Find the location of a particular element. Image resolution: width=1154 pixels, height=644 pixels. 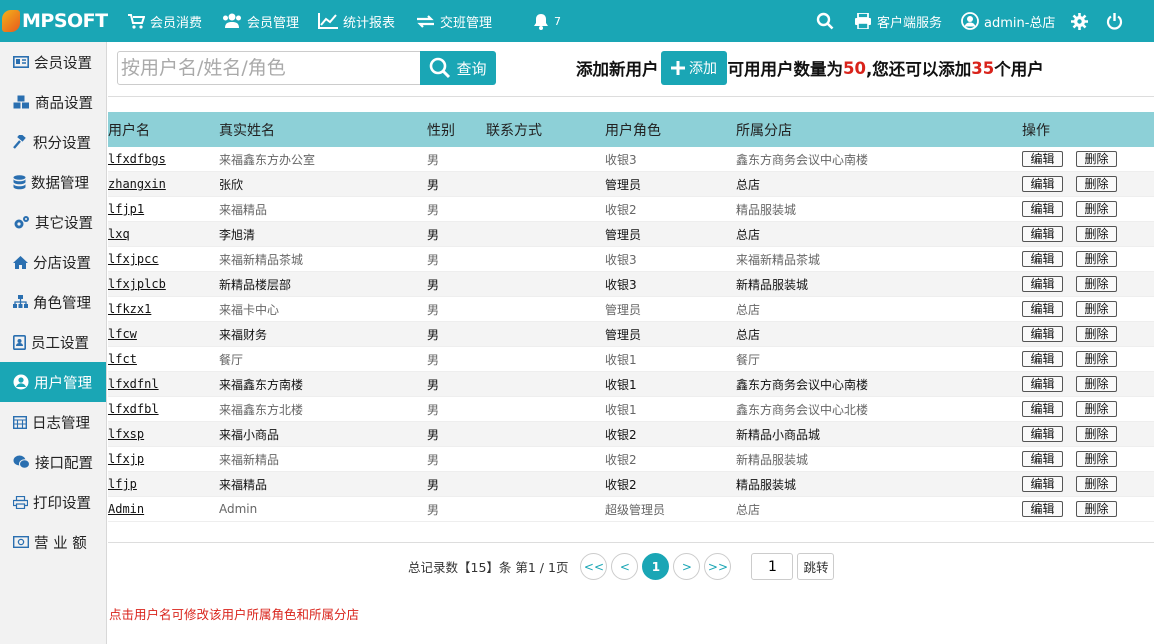

first-page-button: << is located at coordinates (594, 566).